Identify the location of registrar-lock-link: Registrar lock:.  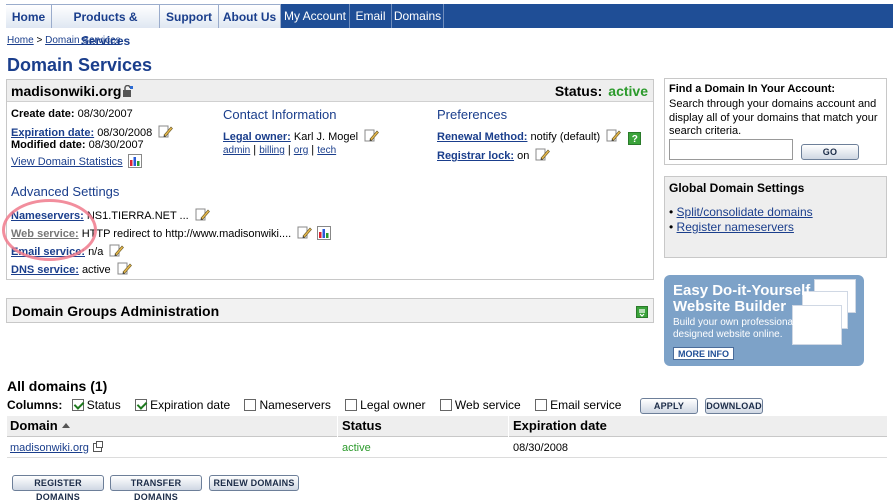
(475, 156).